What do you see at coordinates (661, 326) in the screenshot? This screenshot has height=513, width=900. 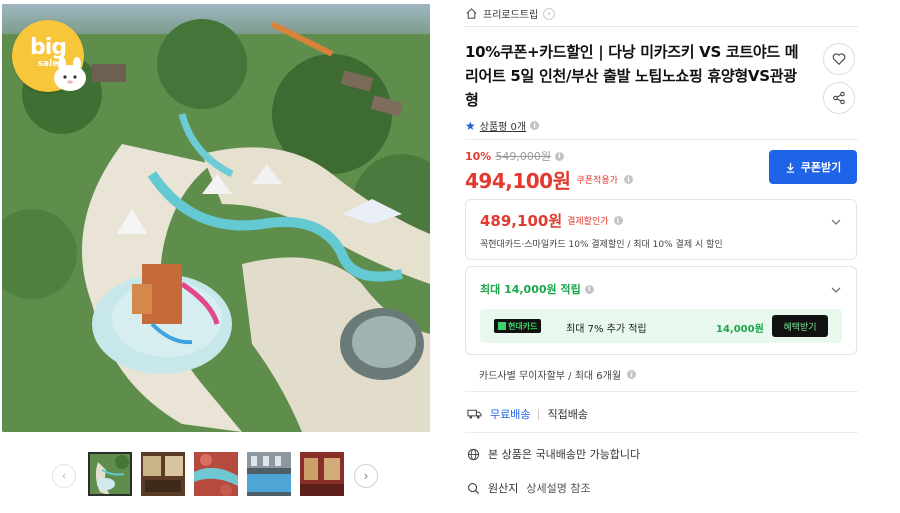 I see `hyundai-card-promo: 현대카드 최대 7% 추가 적립 14,000원 혜택받기` at bounding box center [661, 326].